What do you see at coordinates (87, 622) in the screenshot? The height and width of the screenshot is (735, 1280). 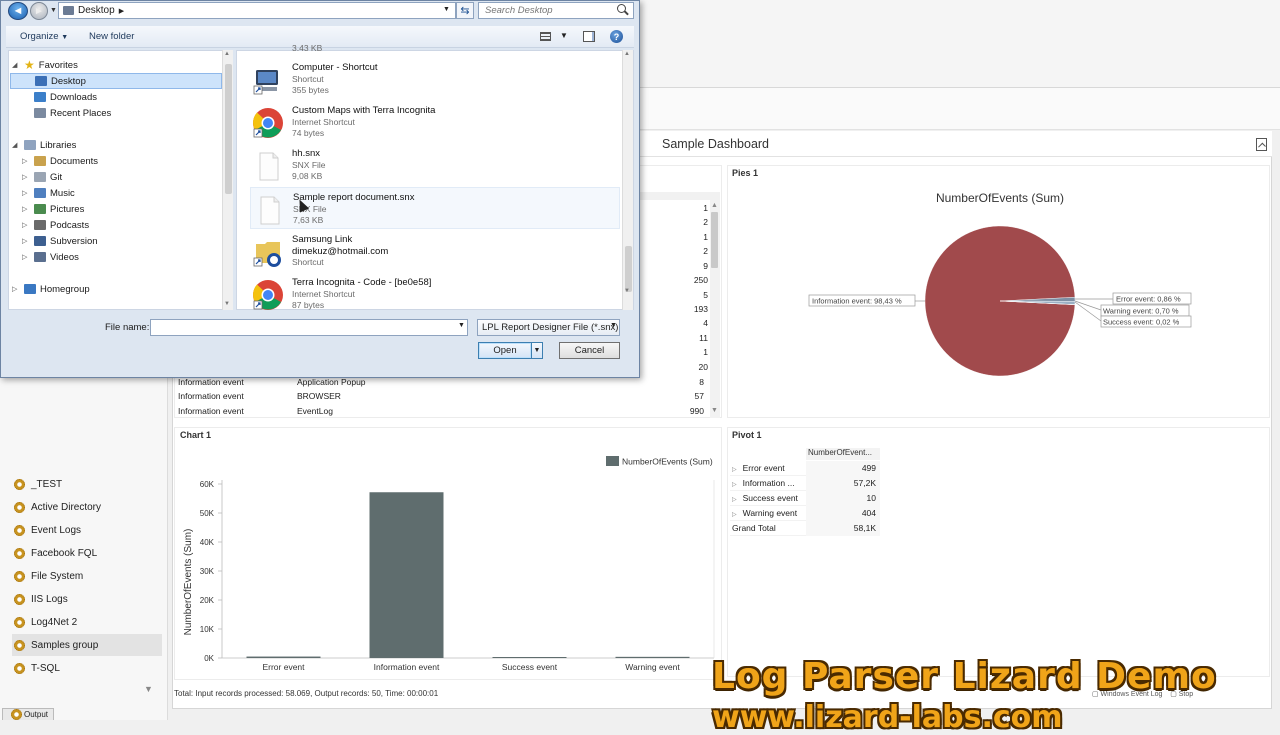 I see `query-group-item: Log4Net 2` at bounding box center [87, 622].